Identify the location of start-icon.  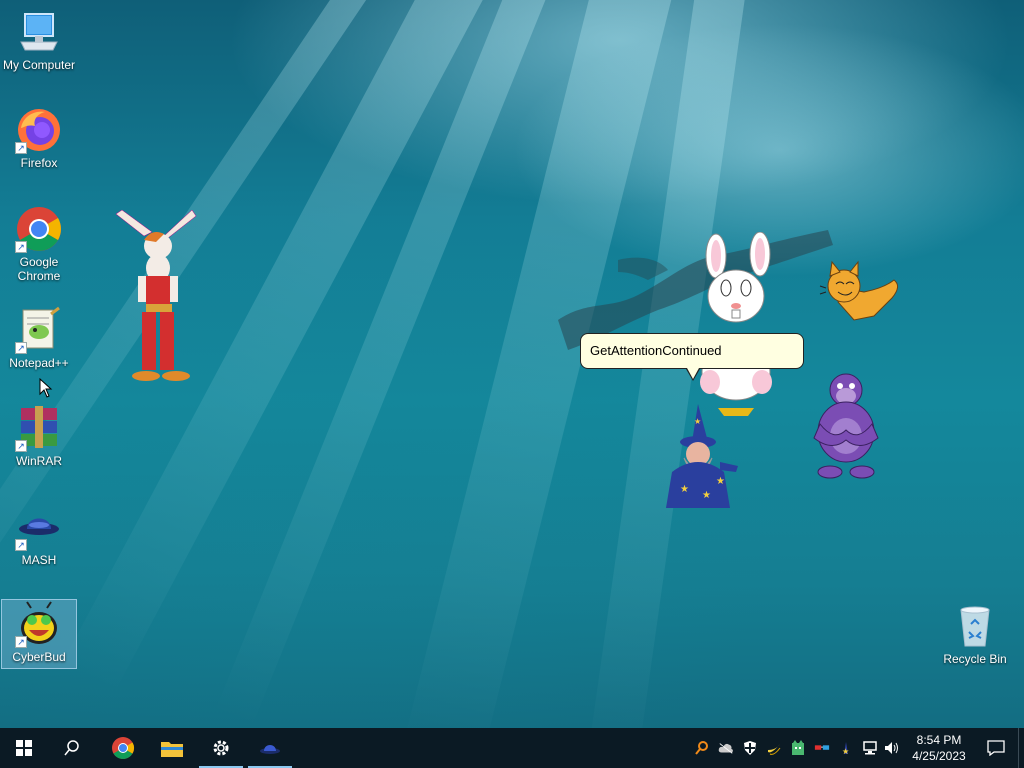
(24, 748).